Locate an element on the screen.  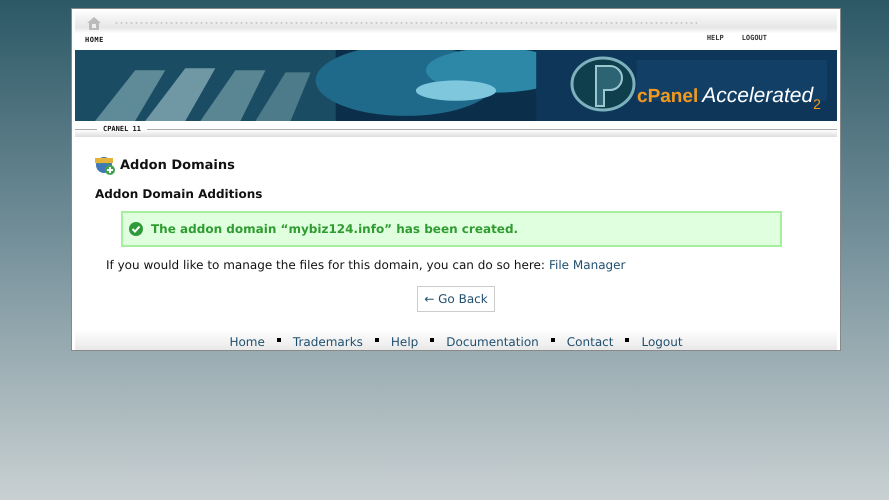
footer-link: Contact is located at coordinates (590, 342).